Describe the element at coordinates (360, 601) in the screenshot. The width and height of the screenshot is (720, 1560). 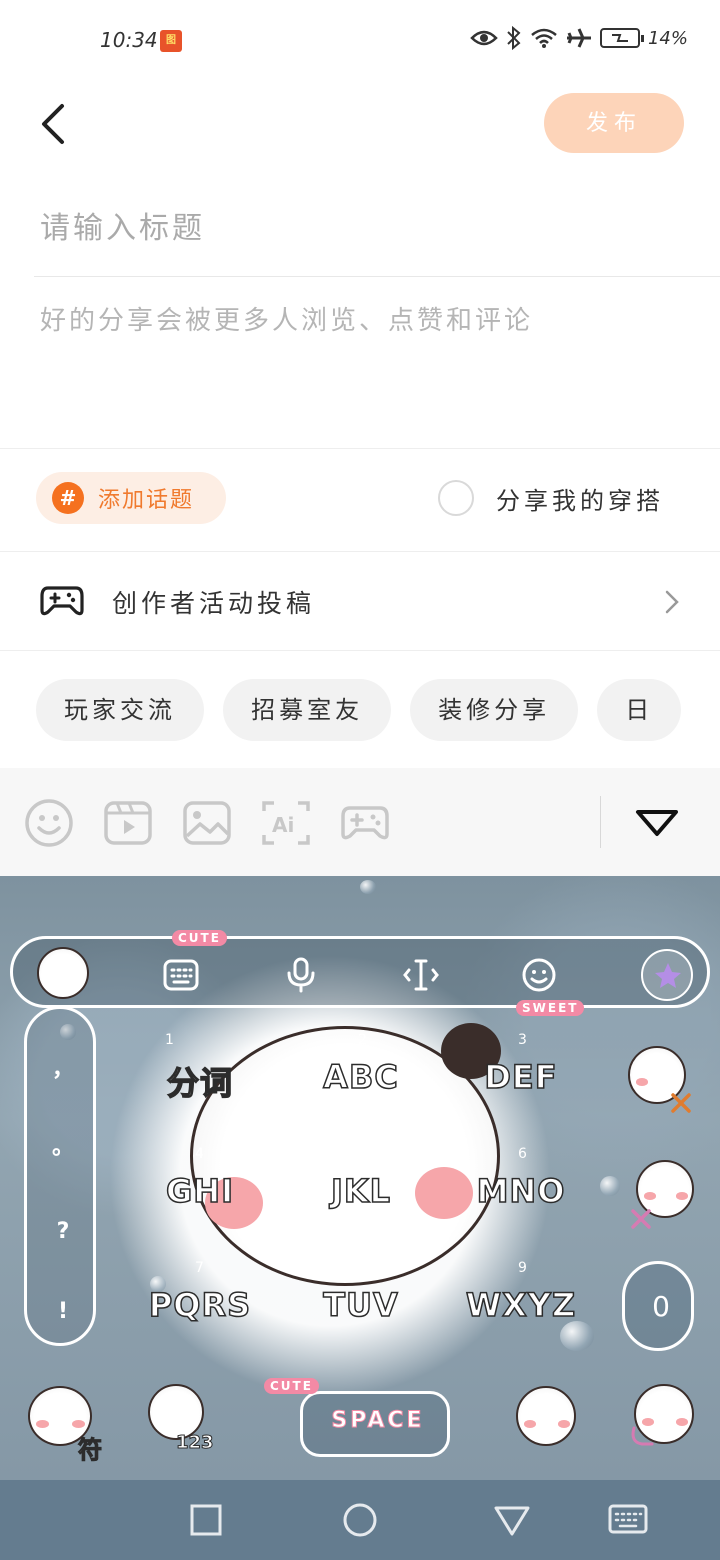
I see `creator-activity-row: 创作者活动投稿` at that location.